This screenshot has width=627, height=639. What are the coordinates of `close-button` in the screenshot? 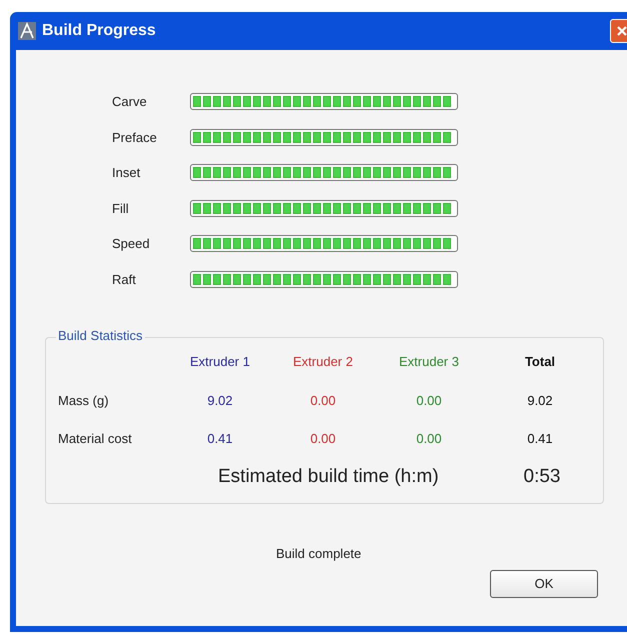 It's located at (618, 31).